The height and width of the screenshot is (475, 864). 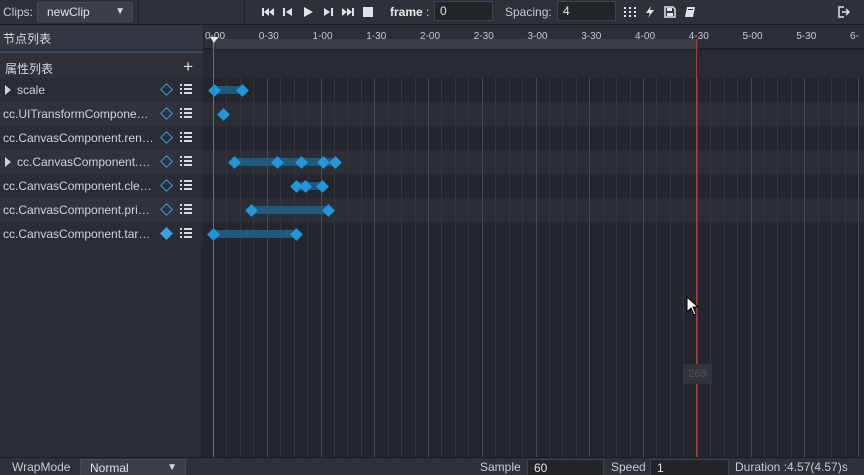 I want to click on play-icon, so click(x=308, y=12).